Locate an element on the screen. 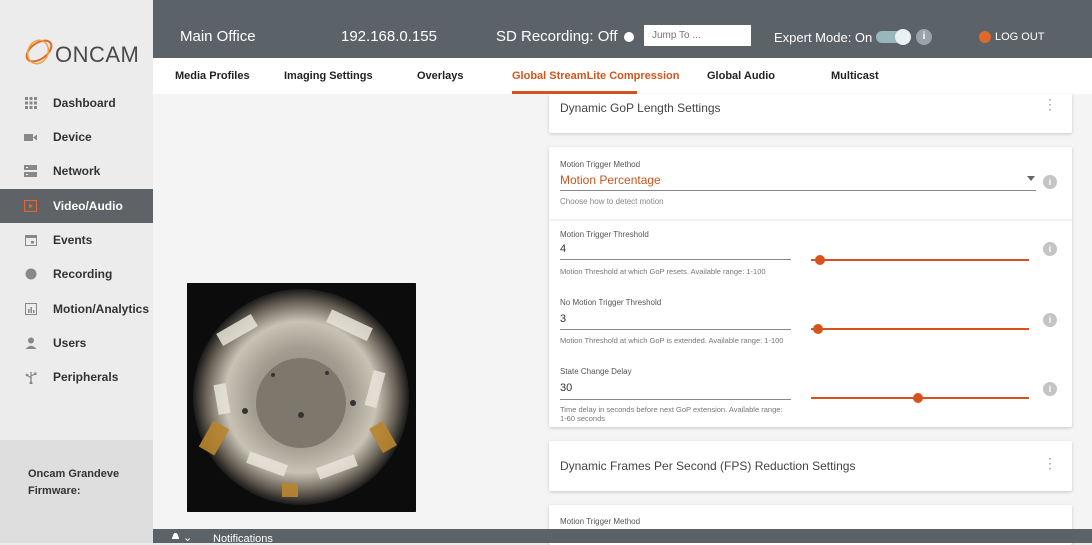 The height and width of the screenshot is (545, 1092). sidebar-item-device: Device is located at coordinates (76, 137).